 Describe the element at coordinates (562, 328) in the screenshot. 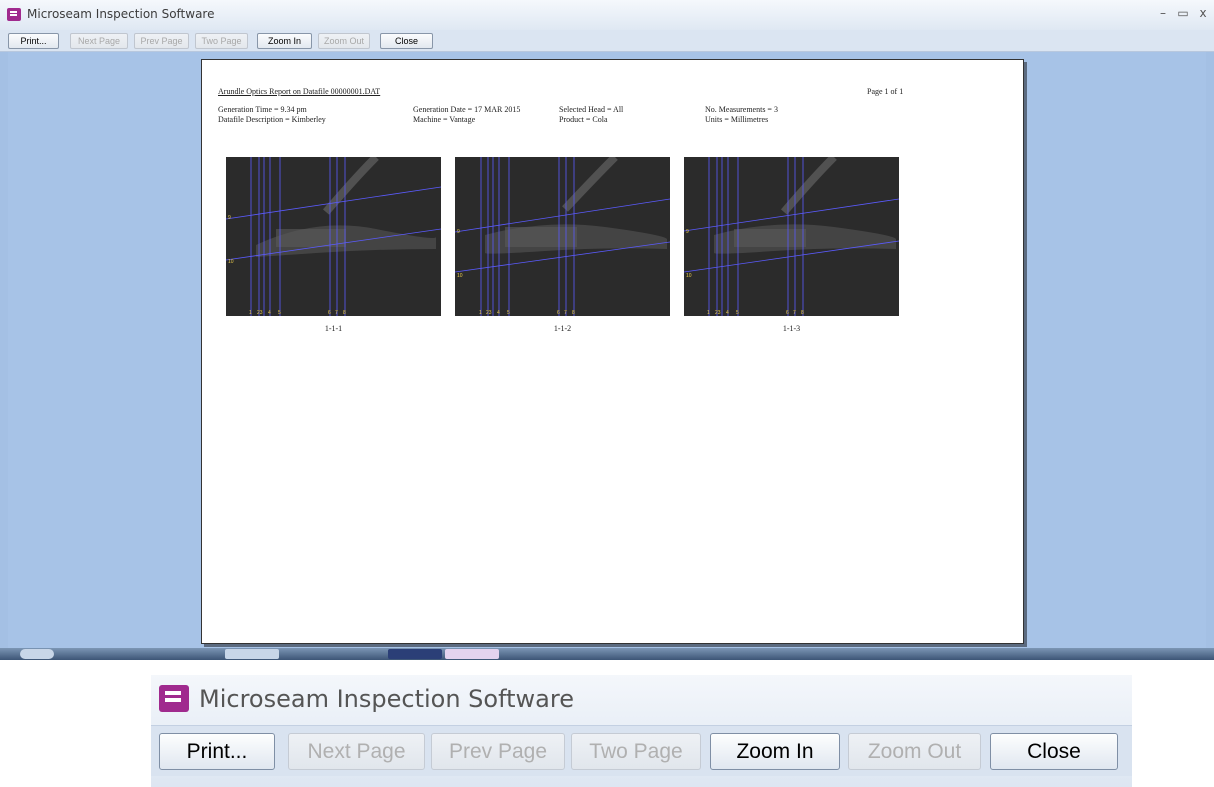

I see `image-caption: 1-1-2` at that location.